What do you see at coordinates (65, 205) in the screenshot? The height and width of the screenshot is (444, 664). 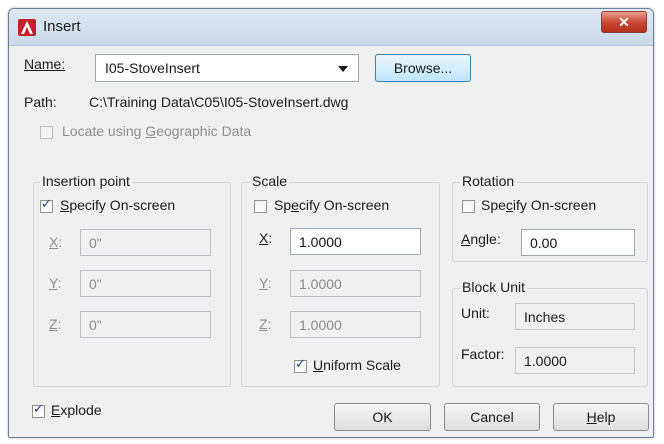 I see `ins-spec-key: S` at bounding box center [65, 205].